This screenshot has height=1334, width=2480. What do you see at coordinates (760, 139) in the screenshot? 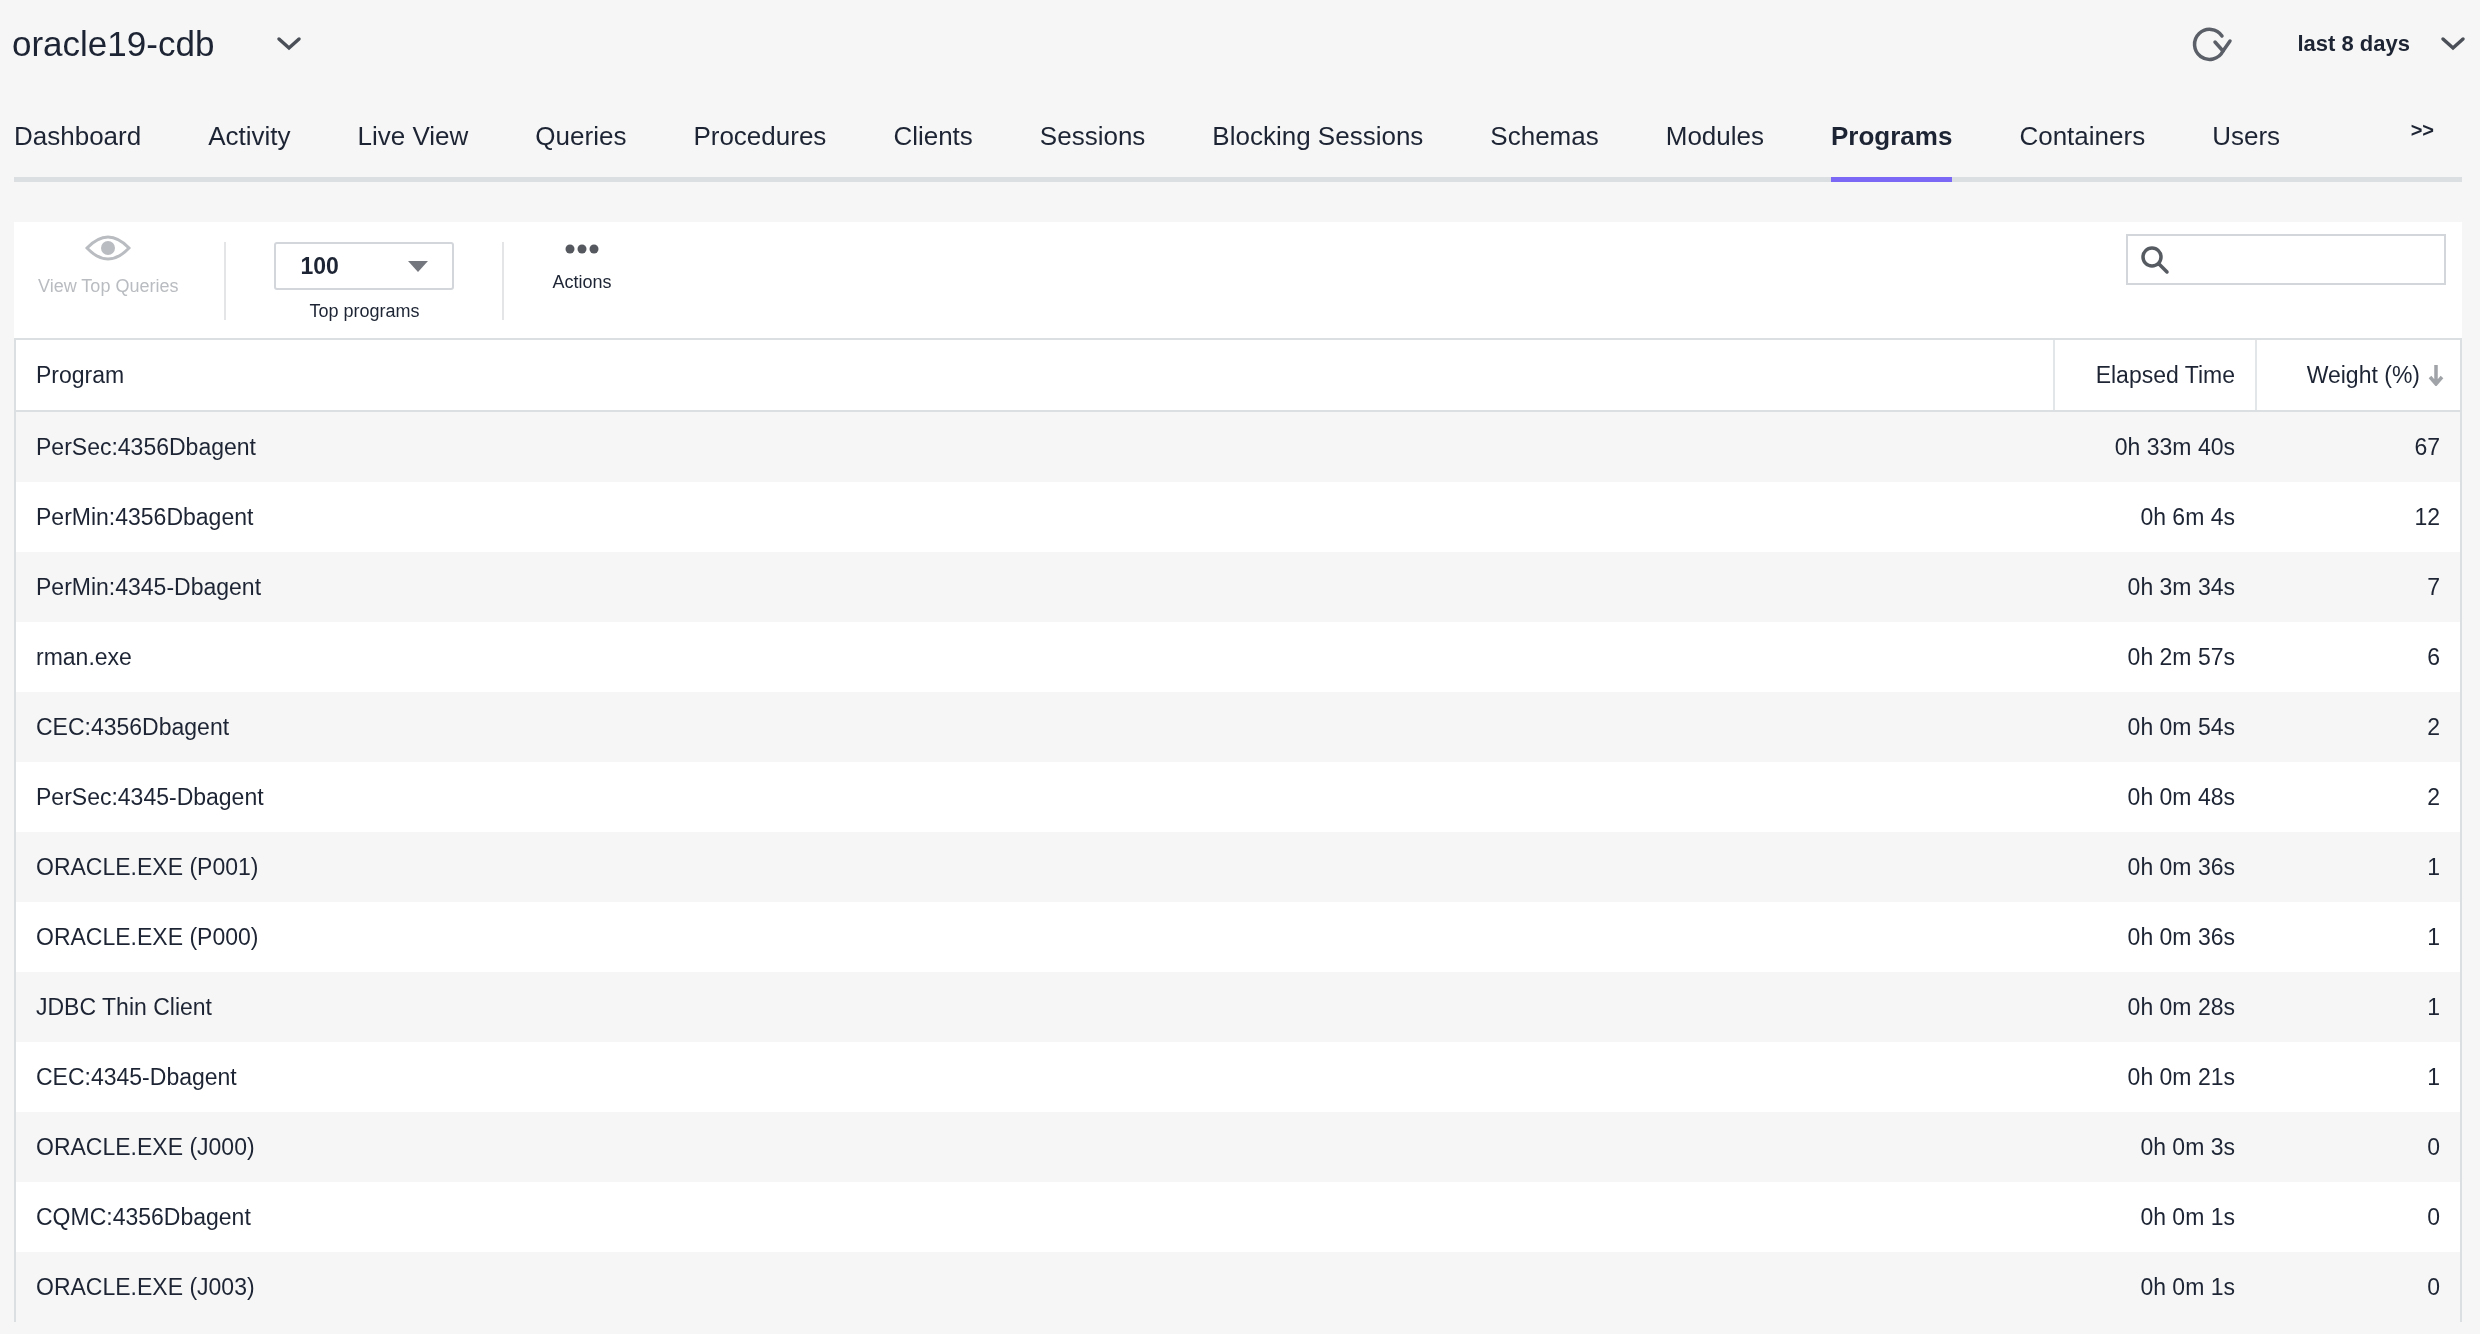
I see `nav-tab: Procedures` at bounding box center [760, 139].